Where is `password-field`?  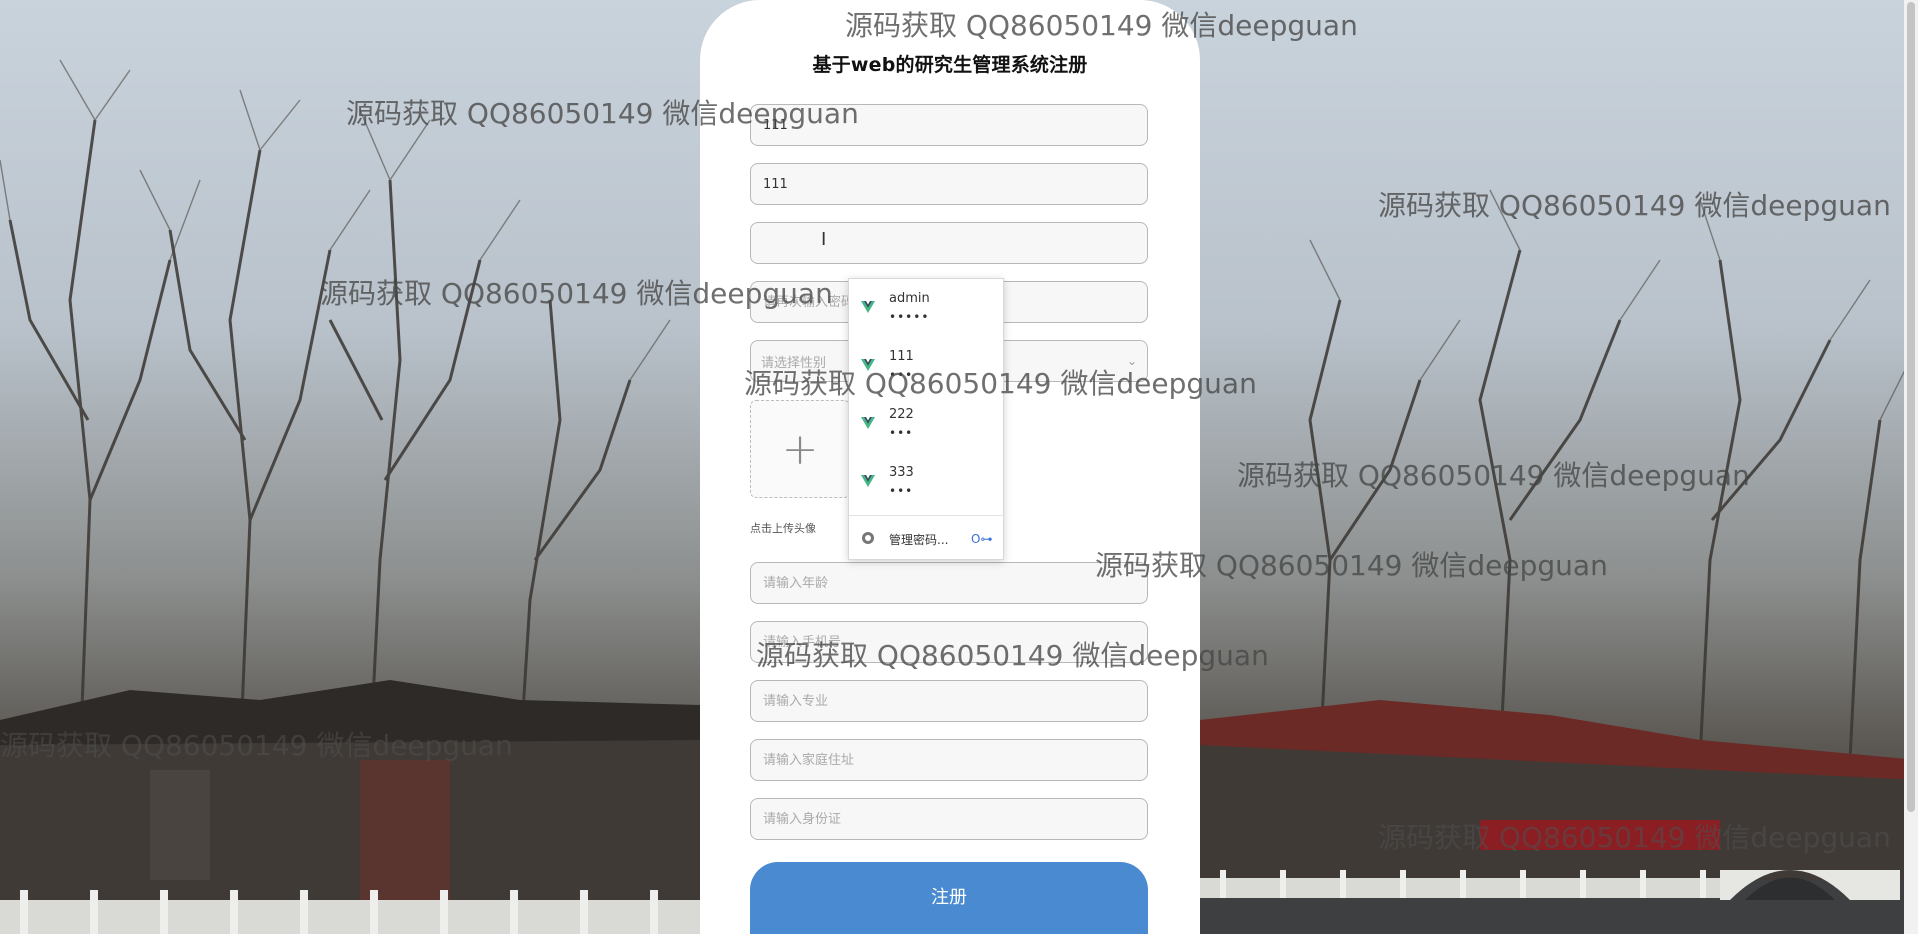
password-field is located at coordinates (949, 243).